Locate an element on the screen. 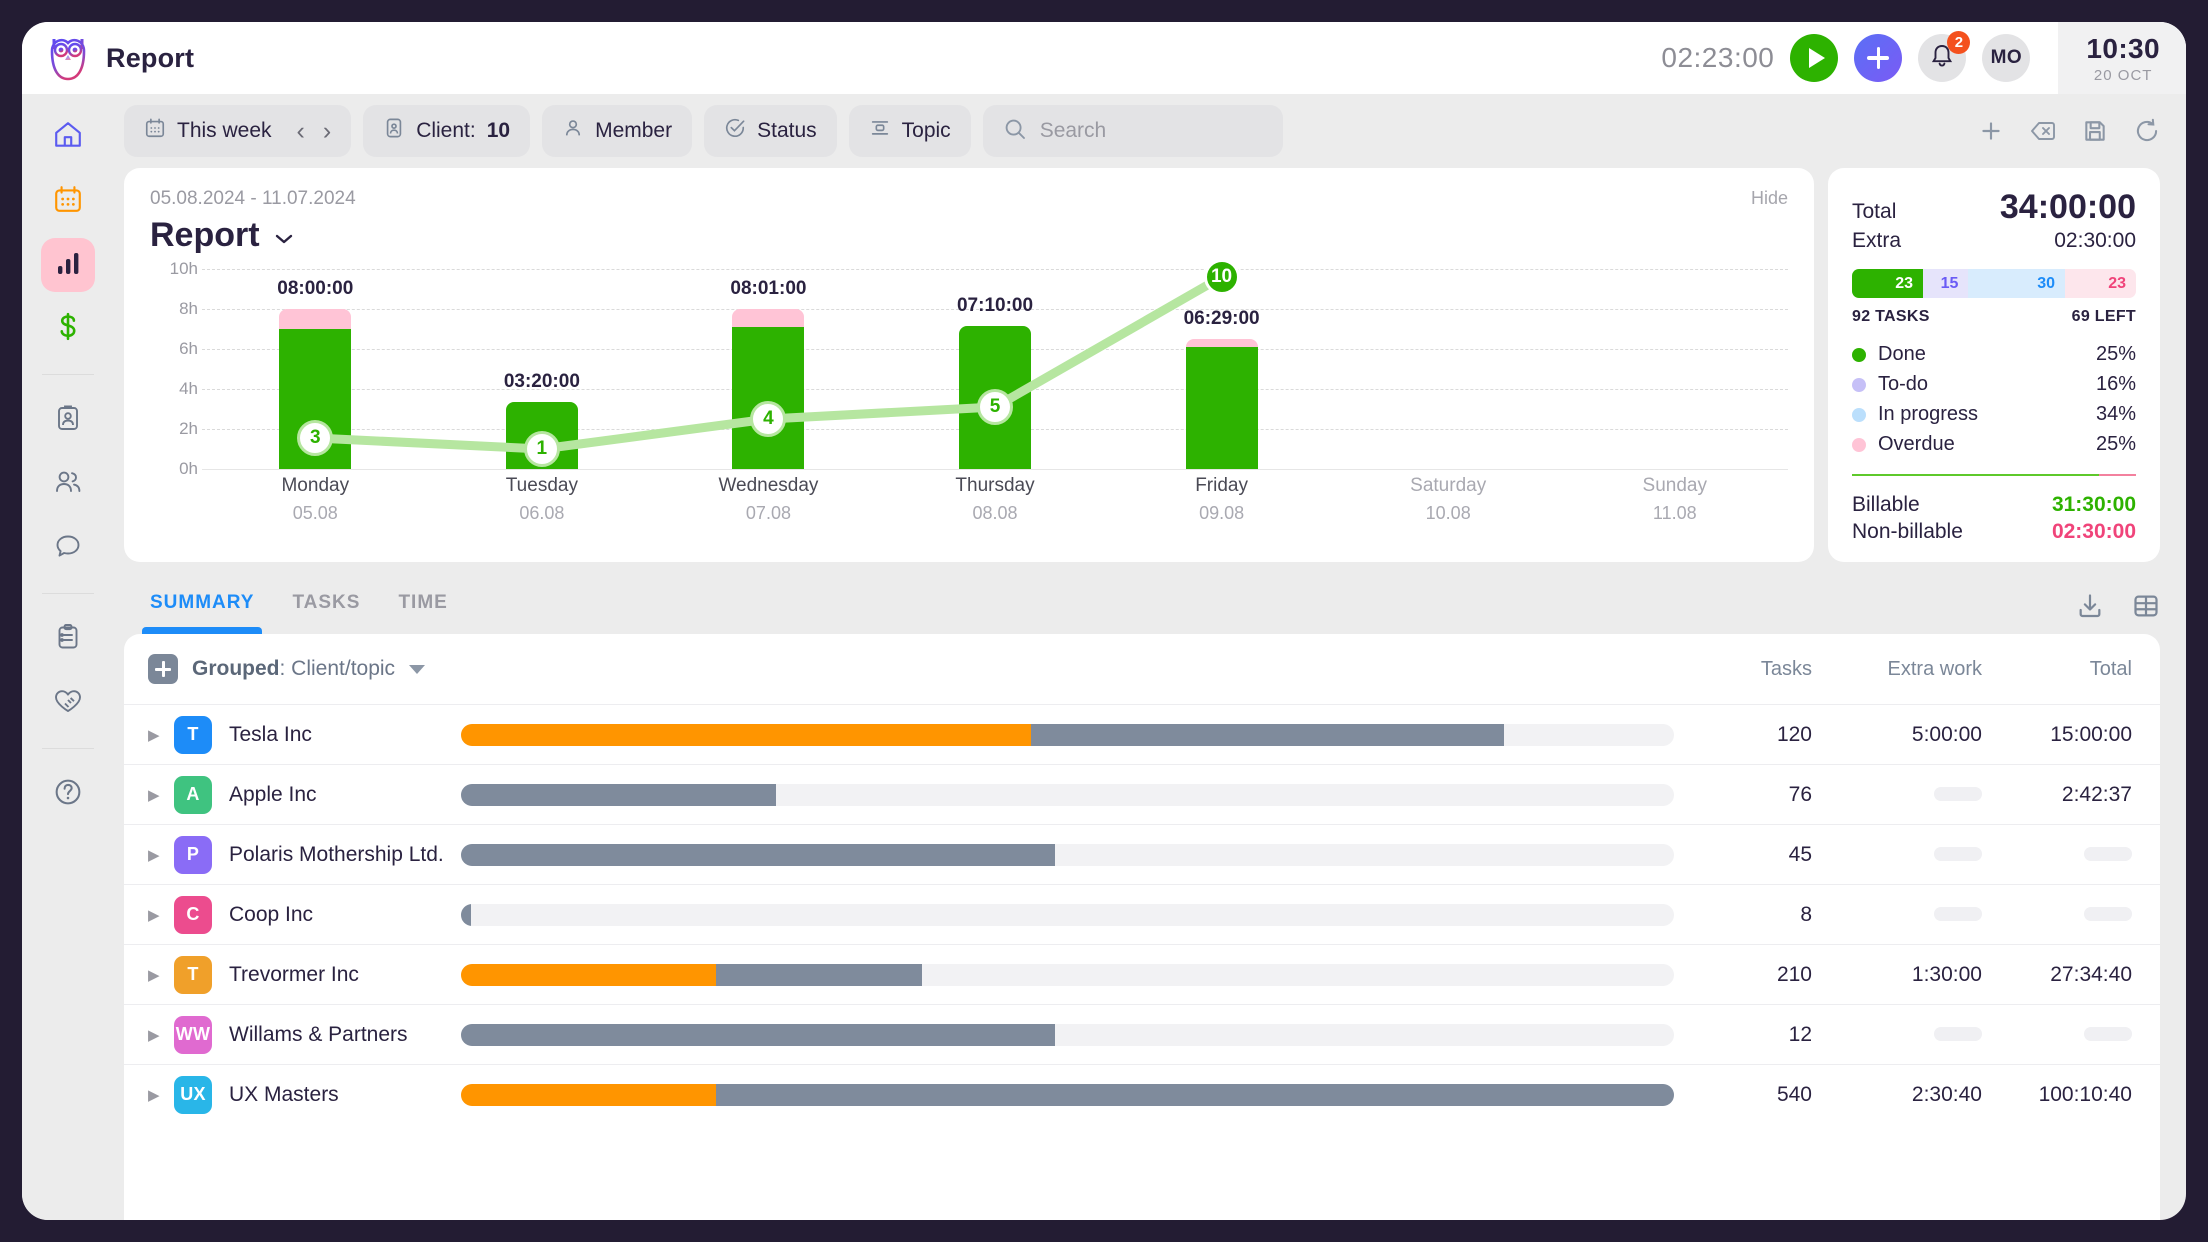 This screenshot has width=2208, height=1242. table-row: ▶ WW Willams & Partners 12 is located at coordinates (1142, 1034).